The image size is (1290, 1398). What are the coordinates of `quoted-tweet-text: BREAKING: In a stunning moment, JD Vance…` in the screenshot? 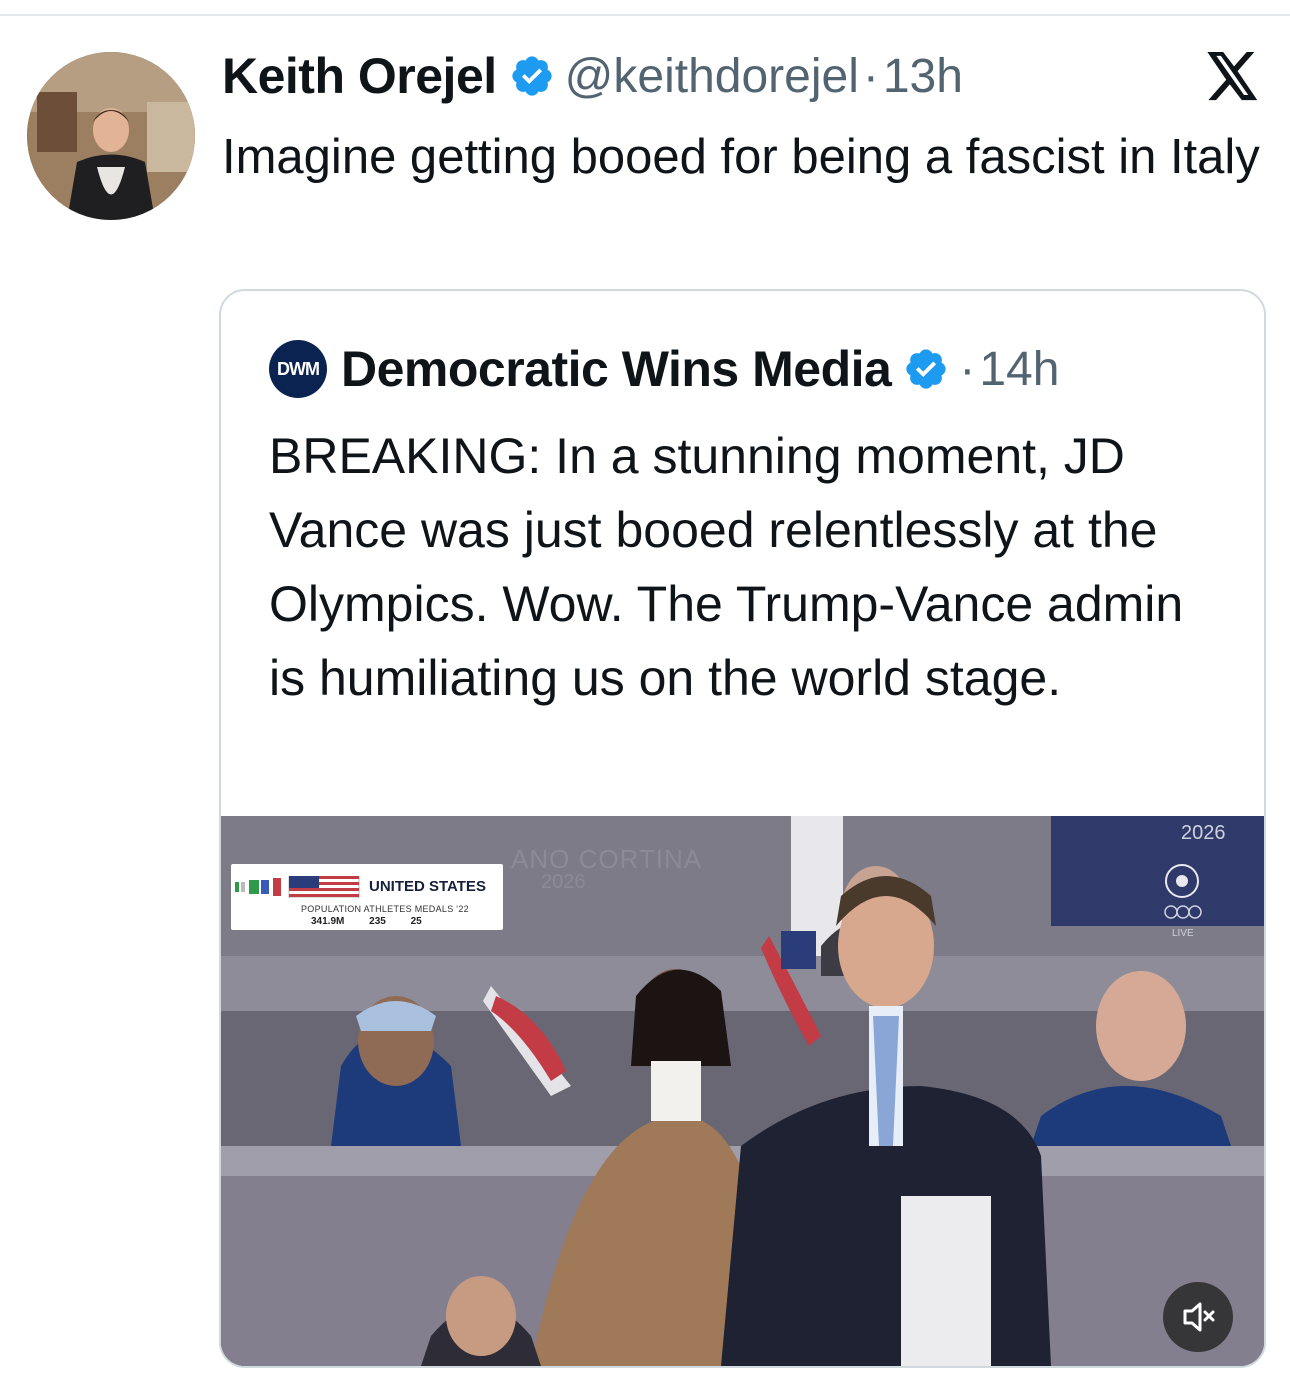 It's located at (726, 567).